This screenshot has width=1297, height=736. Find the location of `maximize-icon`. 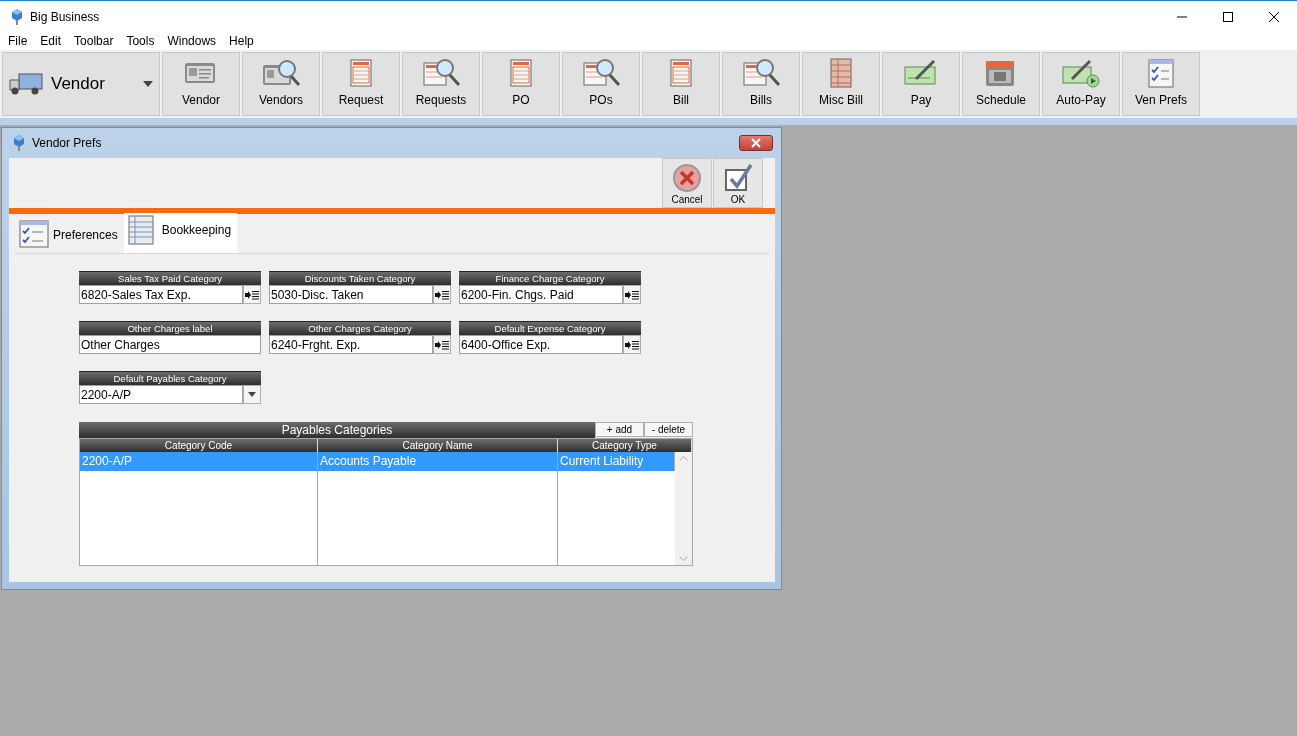

maximize-icon is located at coordinates (1228, 16).